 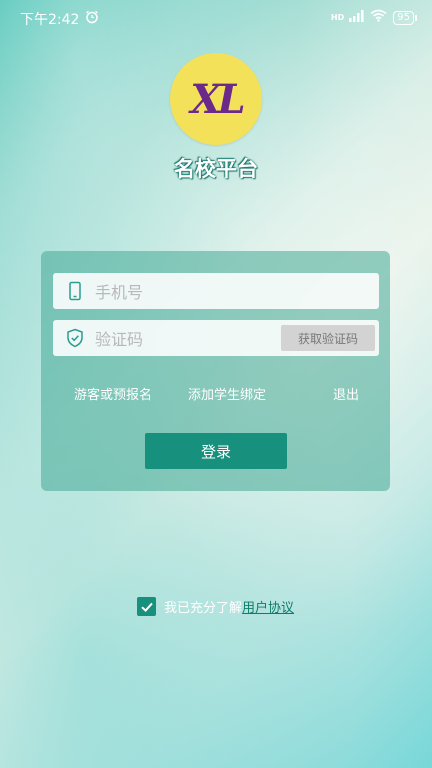 I want to click on guest-link: 游客或预报名, so click(x=113, y=393).